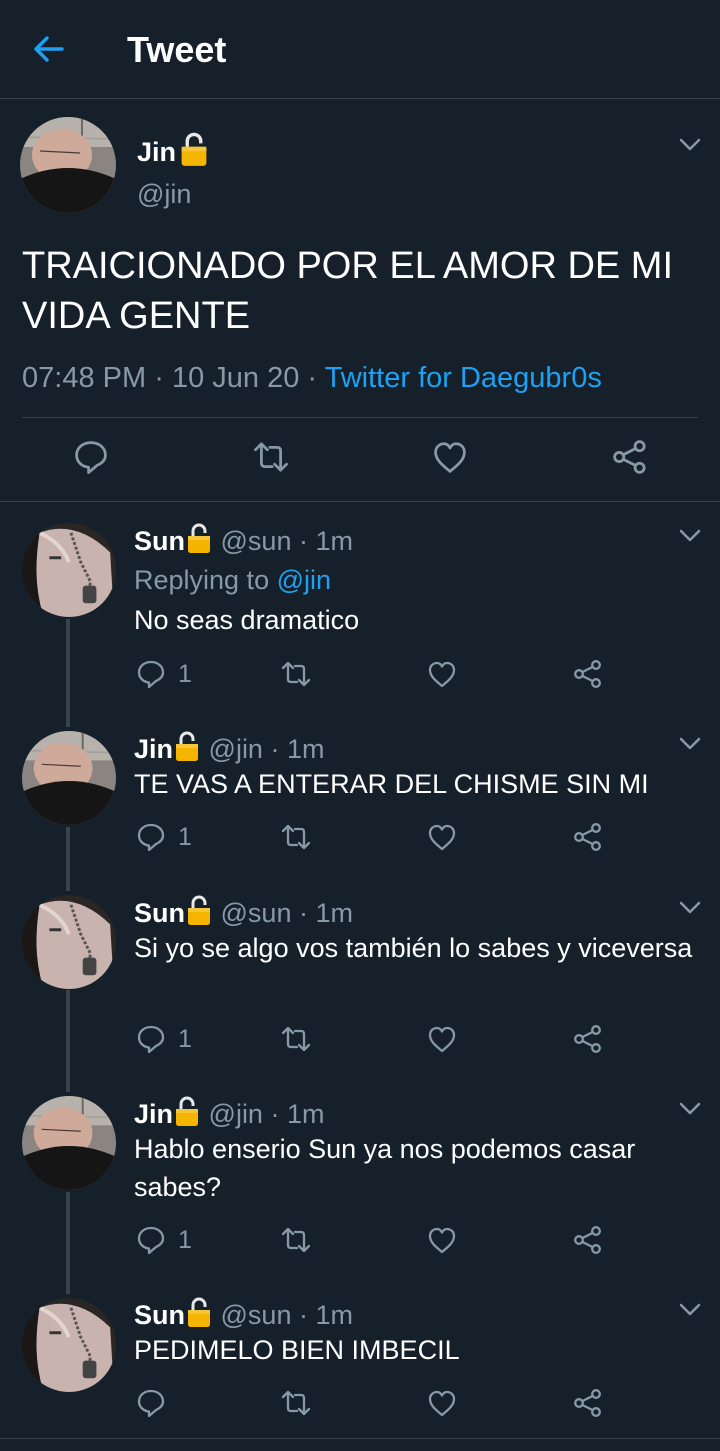 Image resolution: width=720 pixels, height=1451 pixels. What do you see at coordinates (235, 378) in the screenshot?
I see `tweet-date: 10 Jun 20` at bounding box center [235, 378].